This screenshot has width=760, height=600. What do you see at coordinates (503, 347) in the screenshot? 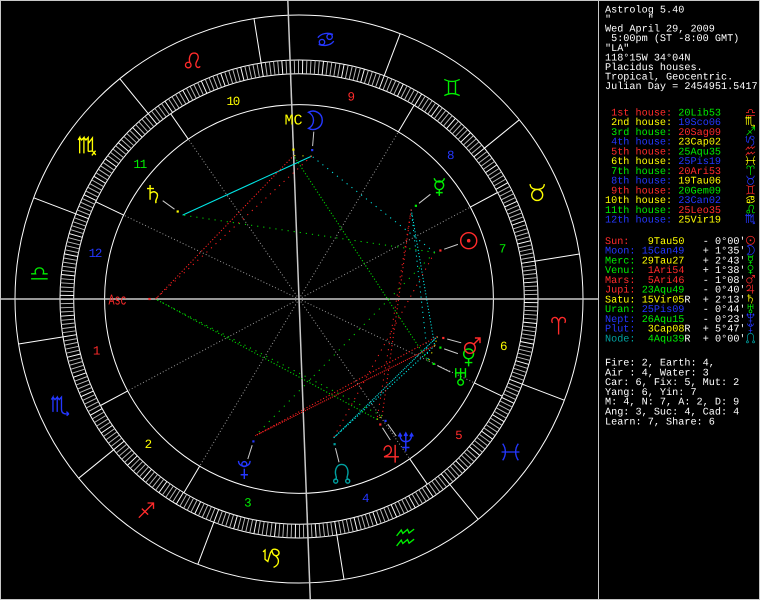
I see `svg-text: 6` at bounding box center [503, 347].